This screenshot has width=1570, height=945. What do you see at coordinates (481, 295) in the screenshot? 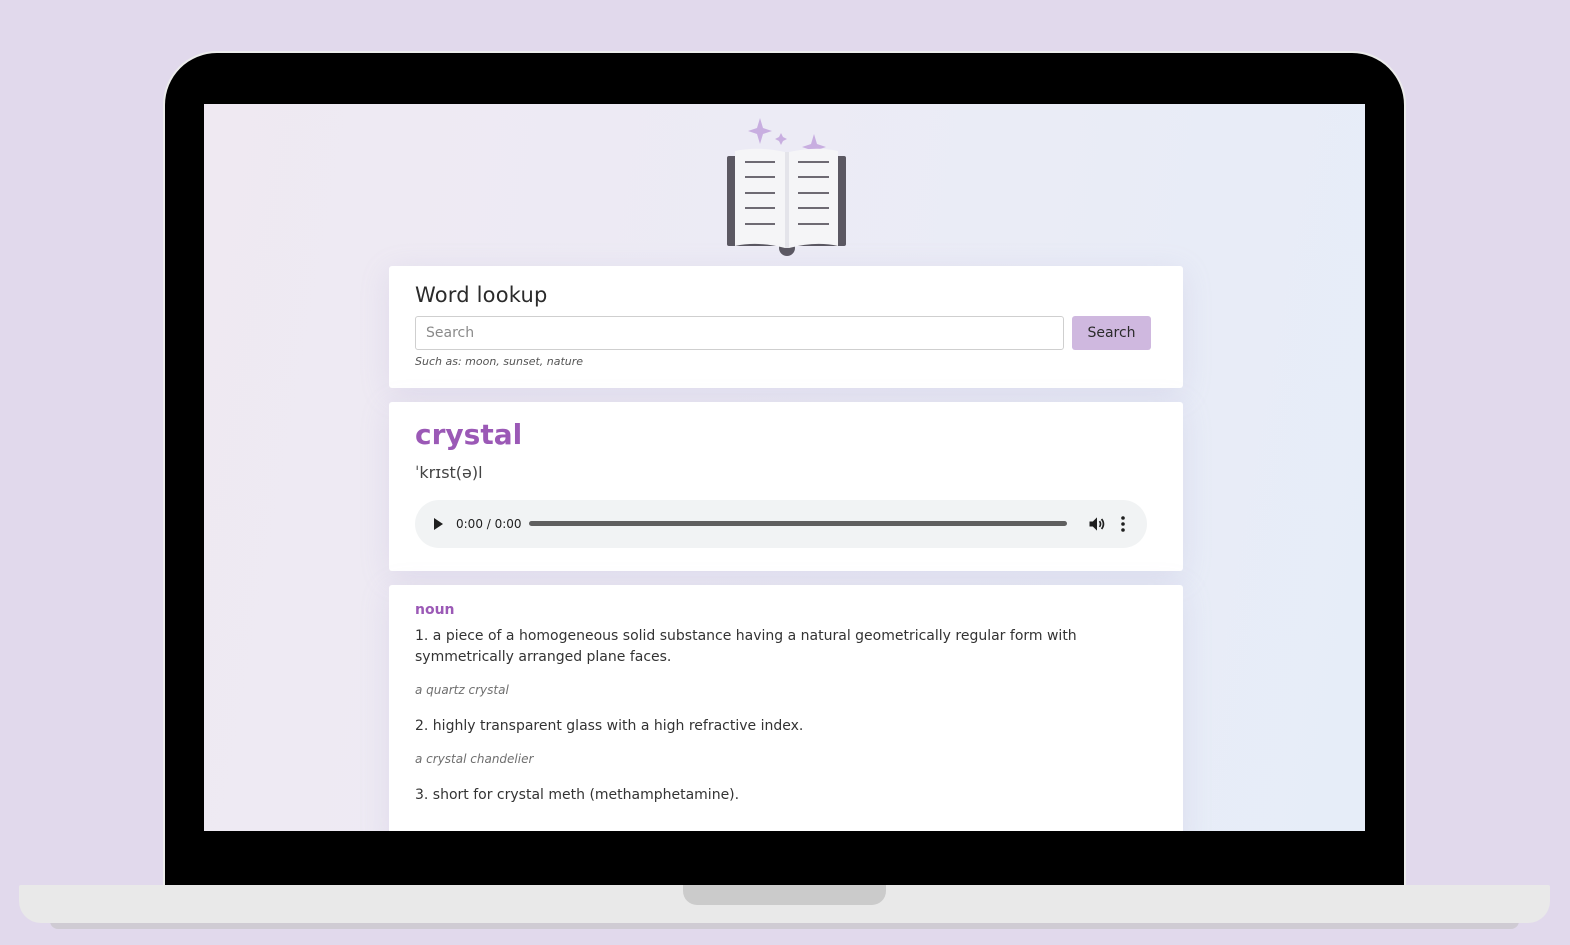
I see `search-title: Word lookup` at bounding box center [481, 295].